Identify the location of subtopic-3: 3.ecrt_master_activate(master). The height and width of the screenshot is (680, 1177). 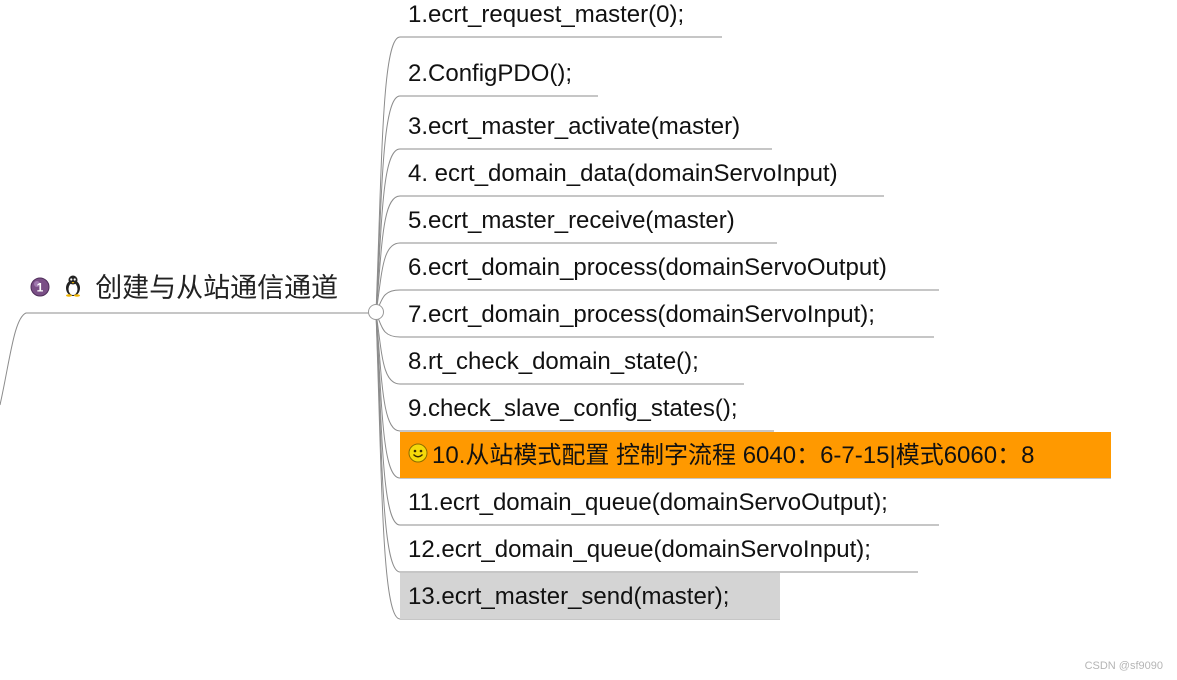
(586, 126).